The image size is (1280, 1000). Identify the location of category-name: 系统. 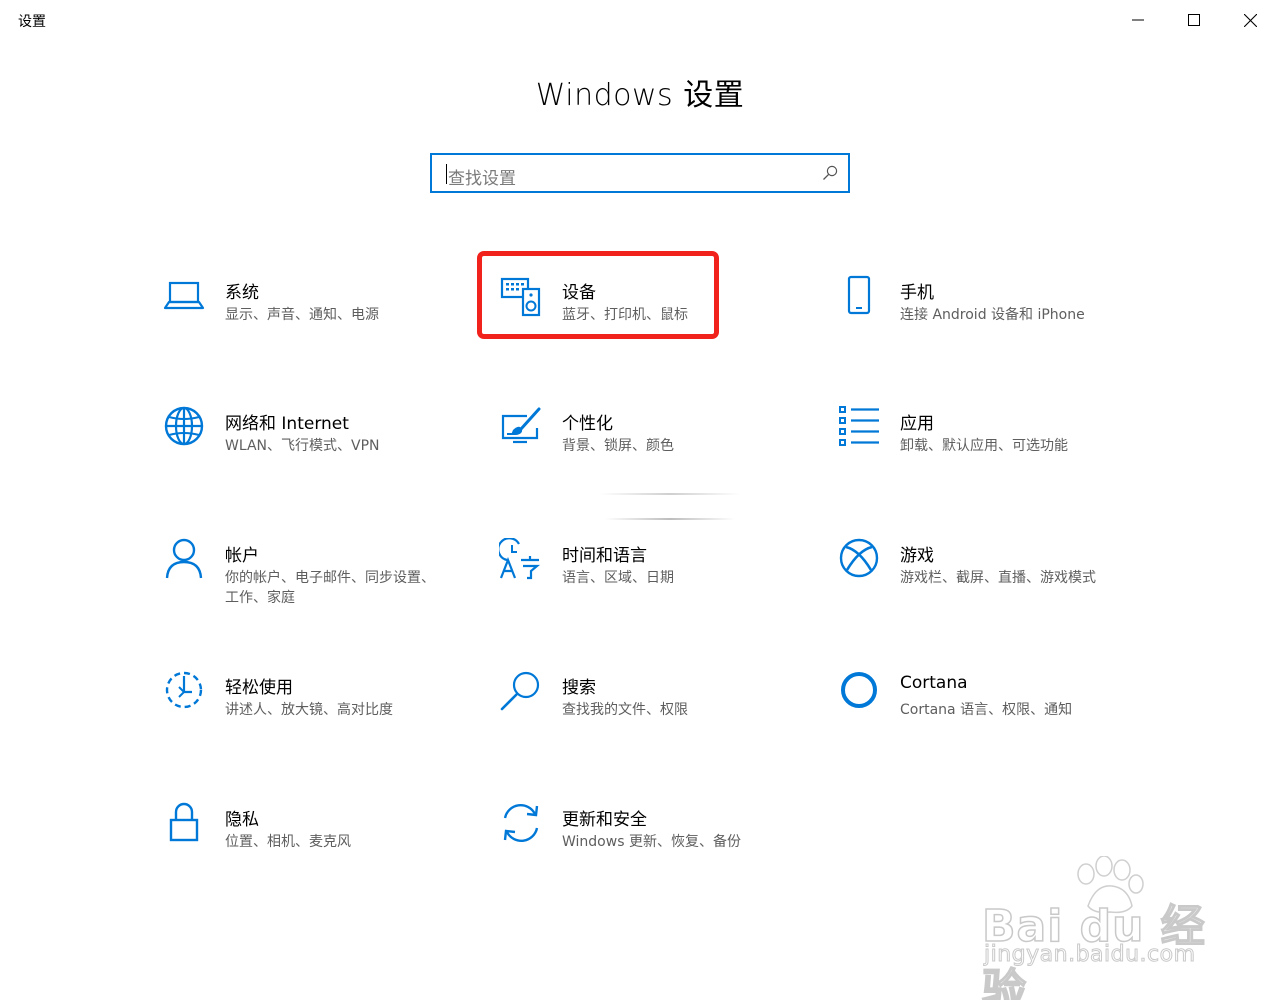
(242, 293).